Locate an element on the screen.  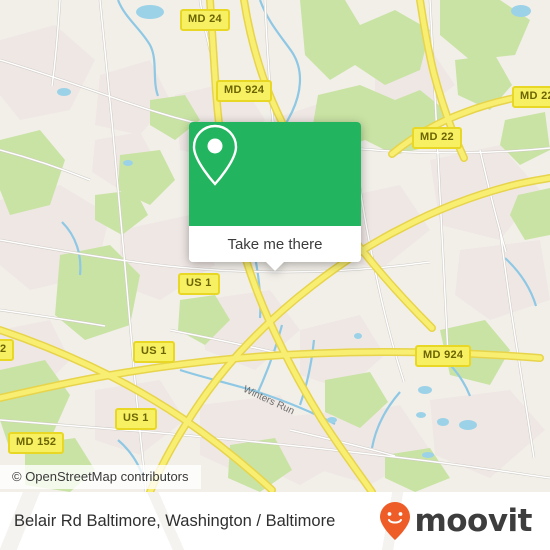
road-shield: 2 is located at coordinates (7, 350).